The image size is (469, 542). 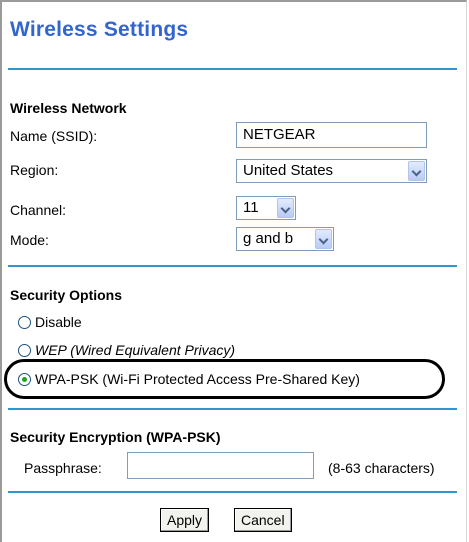 What do you see at coordinates (68, 108) in the screenshot?
I see `wireless-network-heading: Wireless Network` at bounding box center [68, 108].